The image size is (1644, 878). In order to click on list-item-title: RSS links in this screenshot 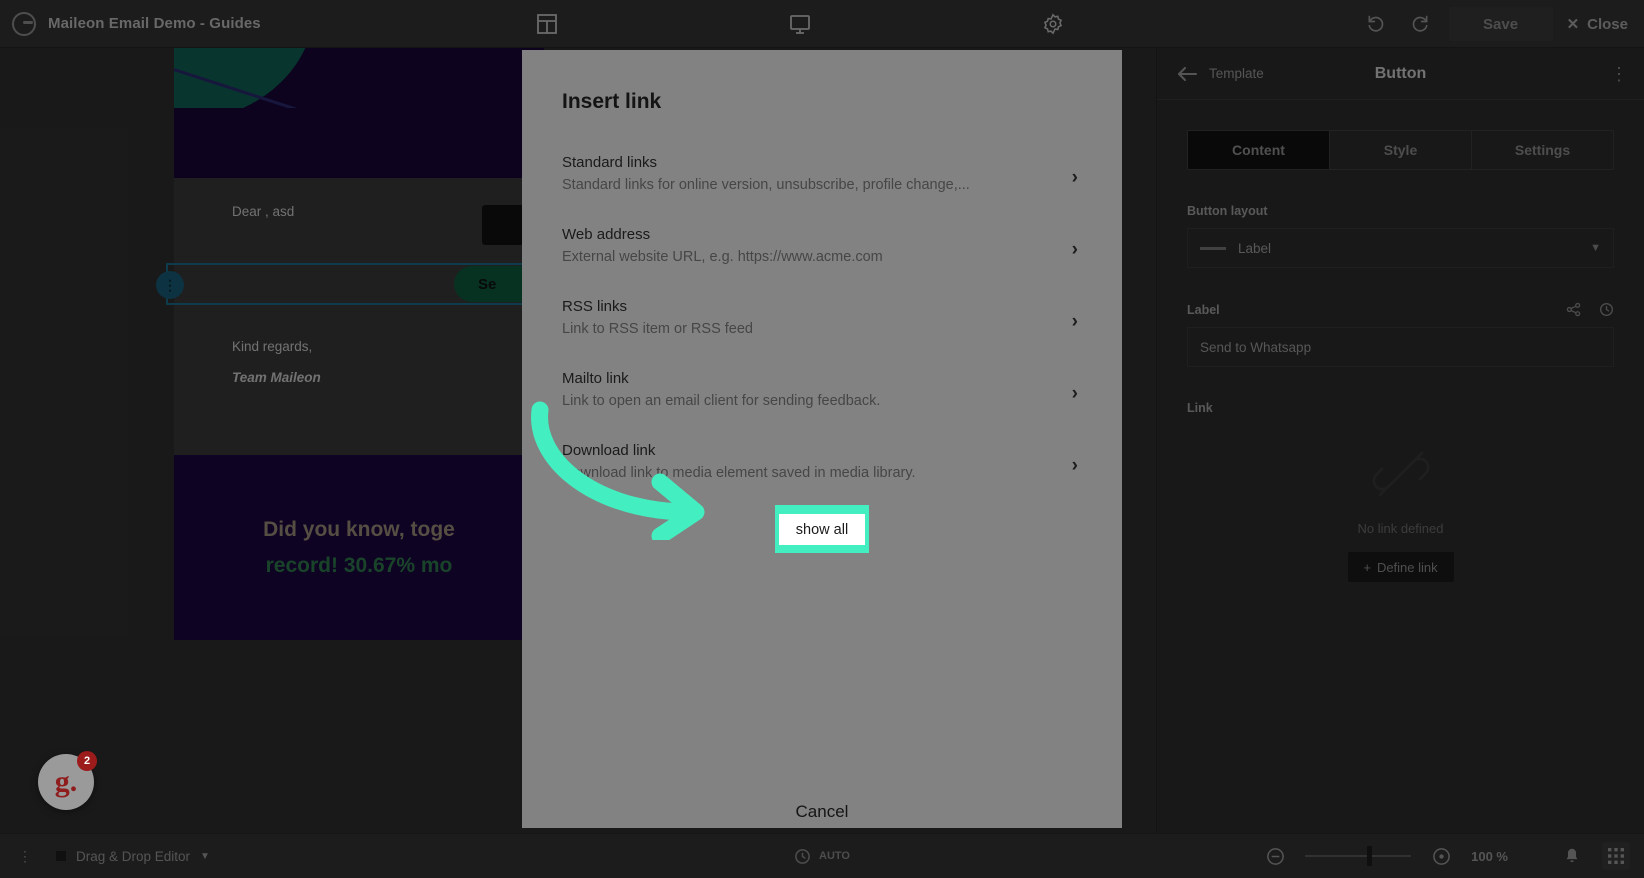, I will do `click(595, 306)`.